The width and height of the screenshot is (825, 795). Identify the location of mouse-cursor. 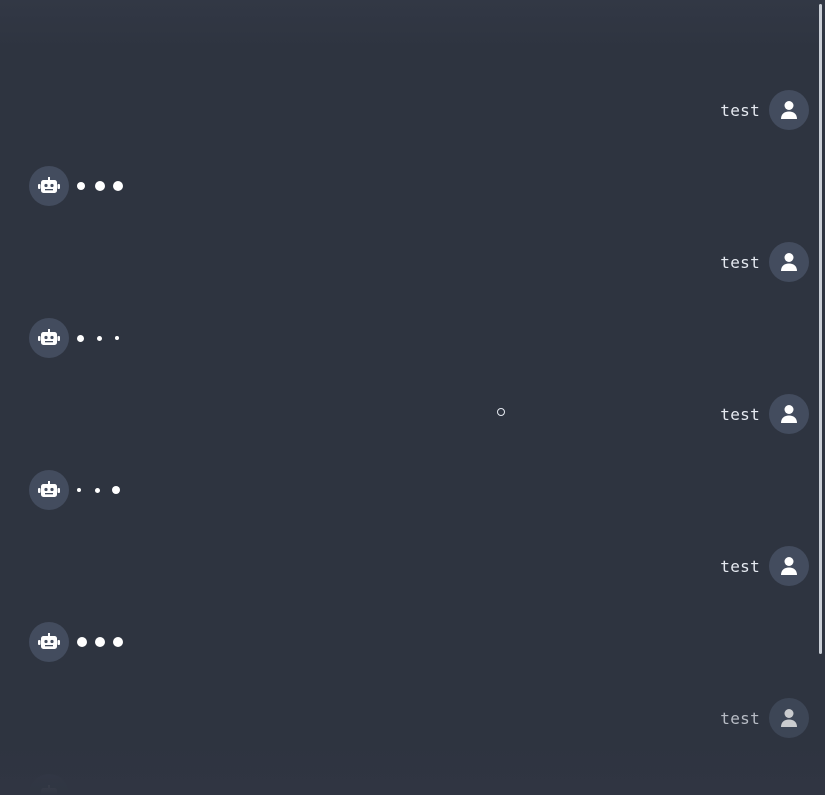
(501, 412).